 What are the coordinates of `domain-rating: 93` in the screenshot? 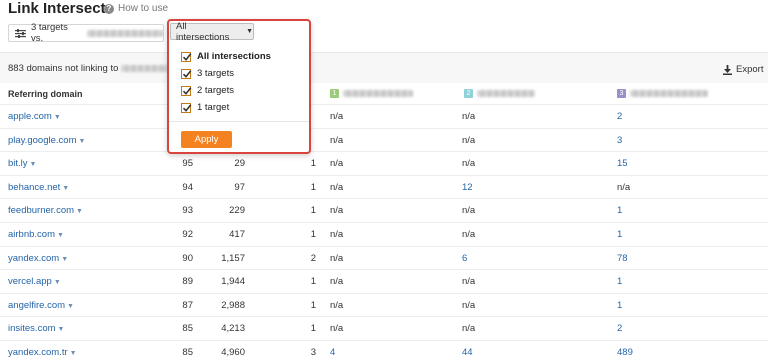 It's located at (187, 211).